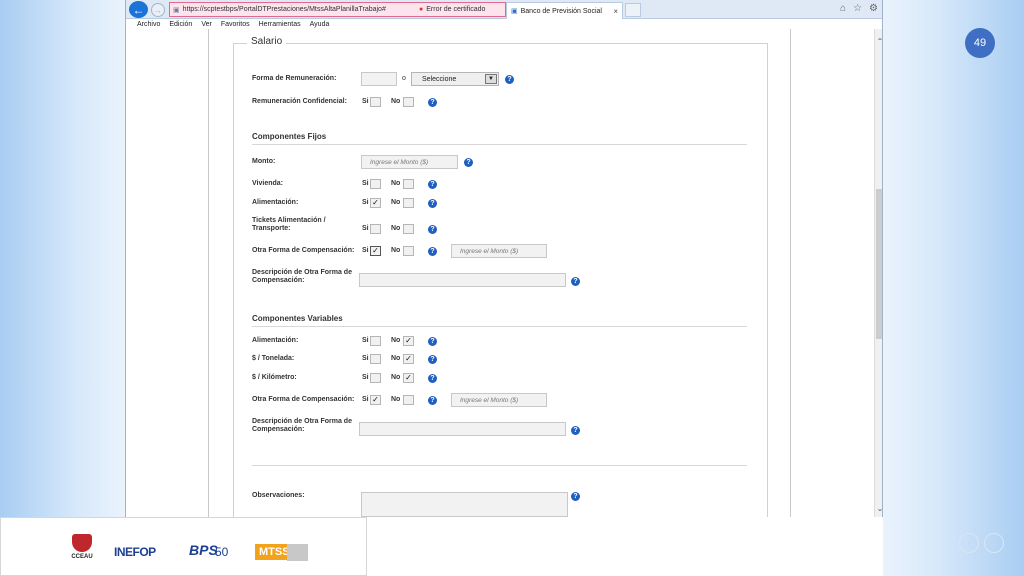 The image size is (1024, 576). What do you see at coordinates (148, 24) in the screenshot?
I see `menu-archivo: Archivo` at bounding box center [148, 24].